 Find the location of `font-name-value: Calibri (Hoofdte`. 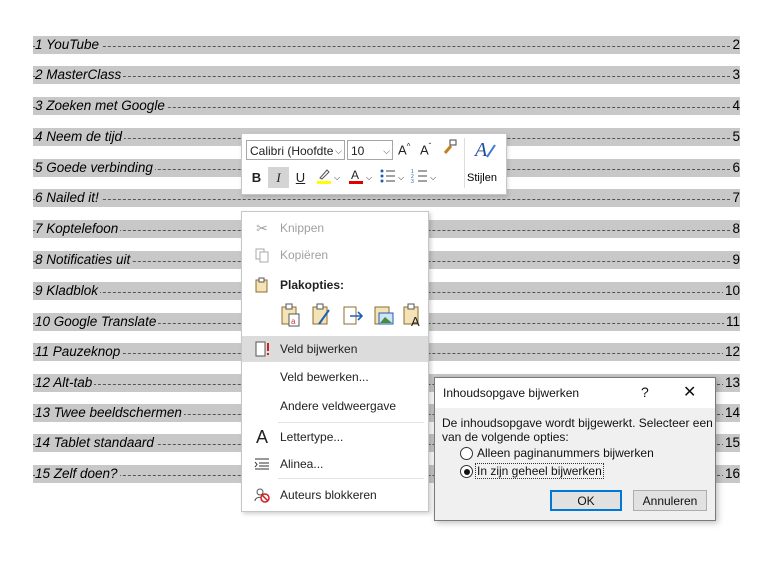

font-name-value: Calibri (Hoofdte is located at coordinates (292, 151).